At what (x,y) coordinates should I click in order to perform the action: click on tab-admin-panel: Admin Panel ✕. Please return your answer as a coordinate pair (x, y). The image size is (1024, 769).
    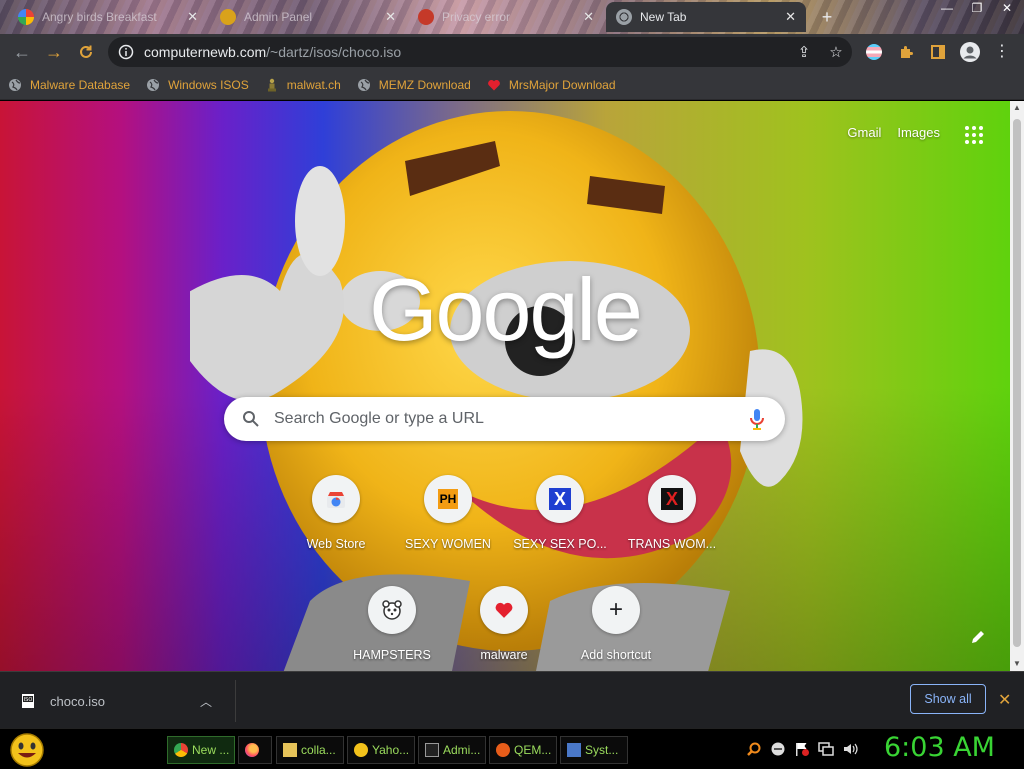
    Looking at the image, I should click on (308, 17).